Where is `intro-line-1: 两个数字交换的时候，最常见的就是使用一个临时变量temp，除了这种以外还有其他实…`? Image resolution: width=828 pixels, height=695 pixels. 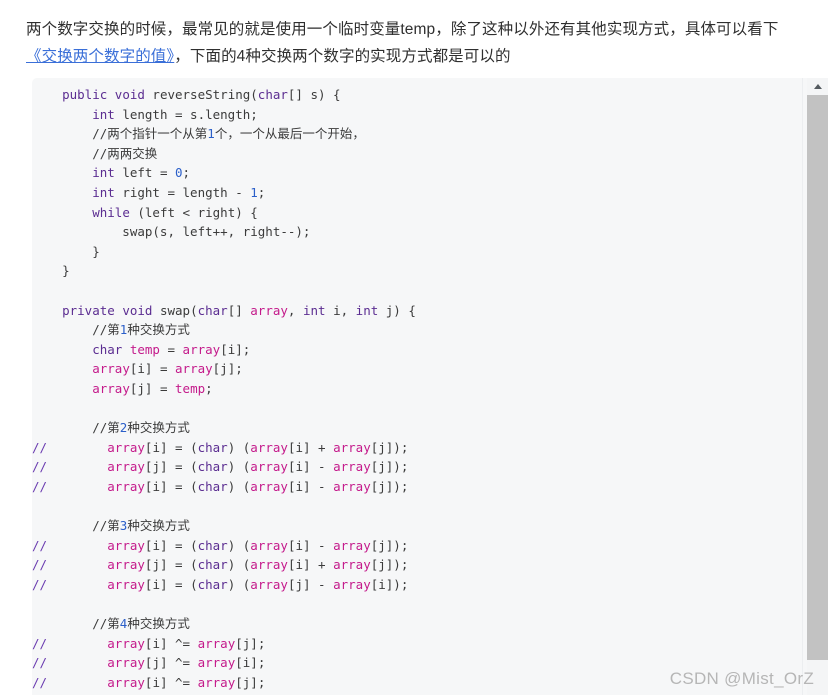
intro-line-1: 两个数字交换的时候，最常见的就是使用一个临时变量temp，除了这种以外还有其他实… is located at coordinates (402, 29).